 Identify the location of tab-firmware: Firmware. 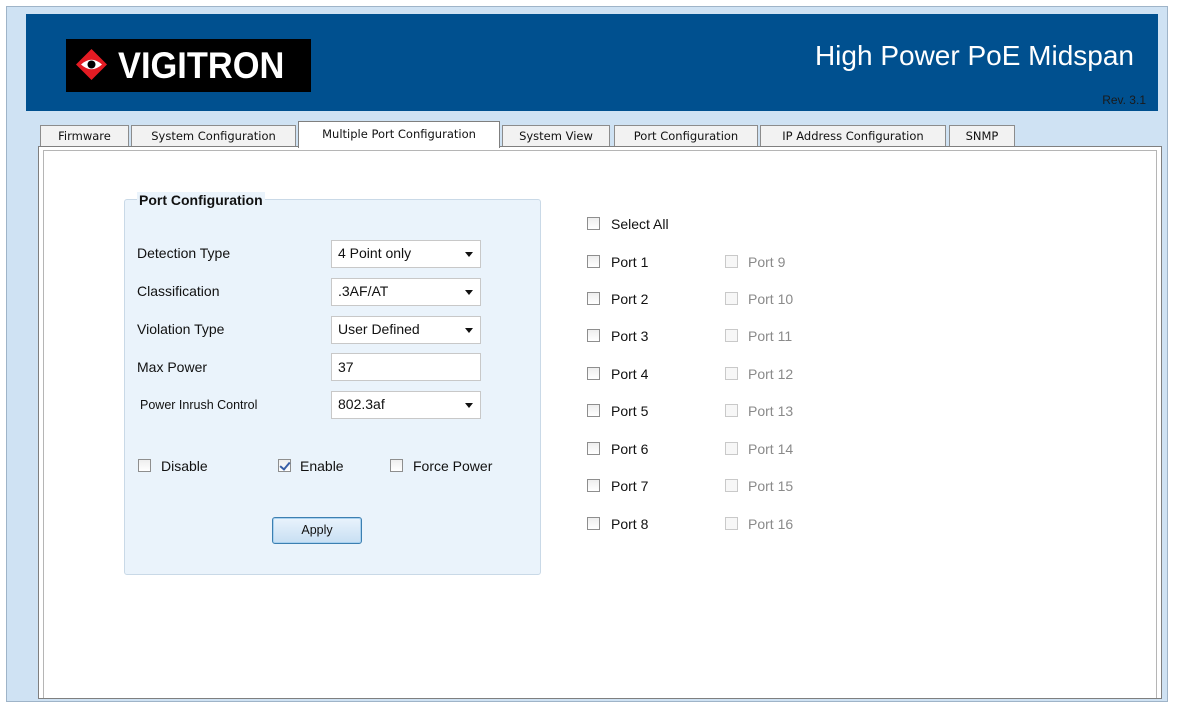
(84, 135).